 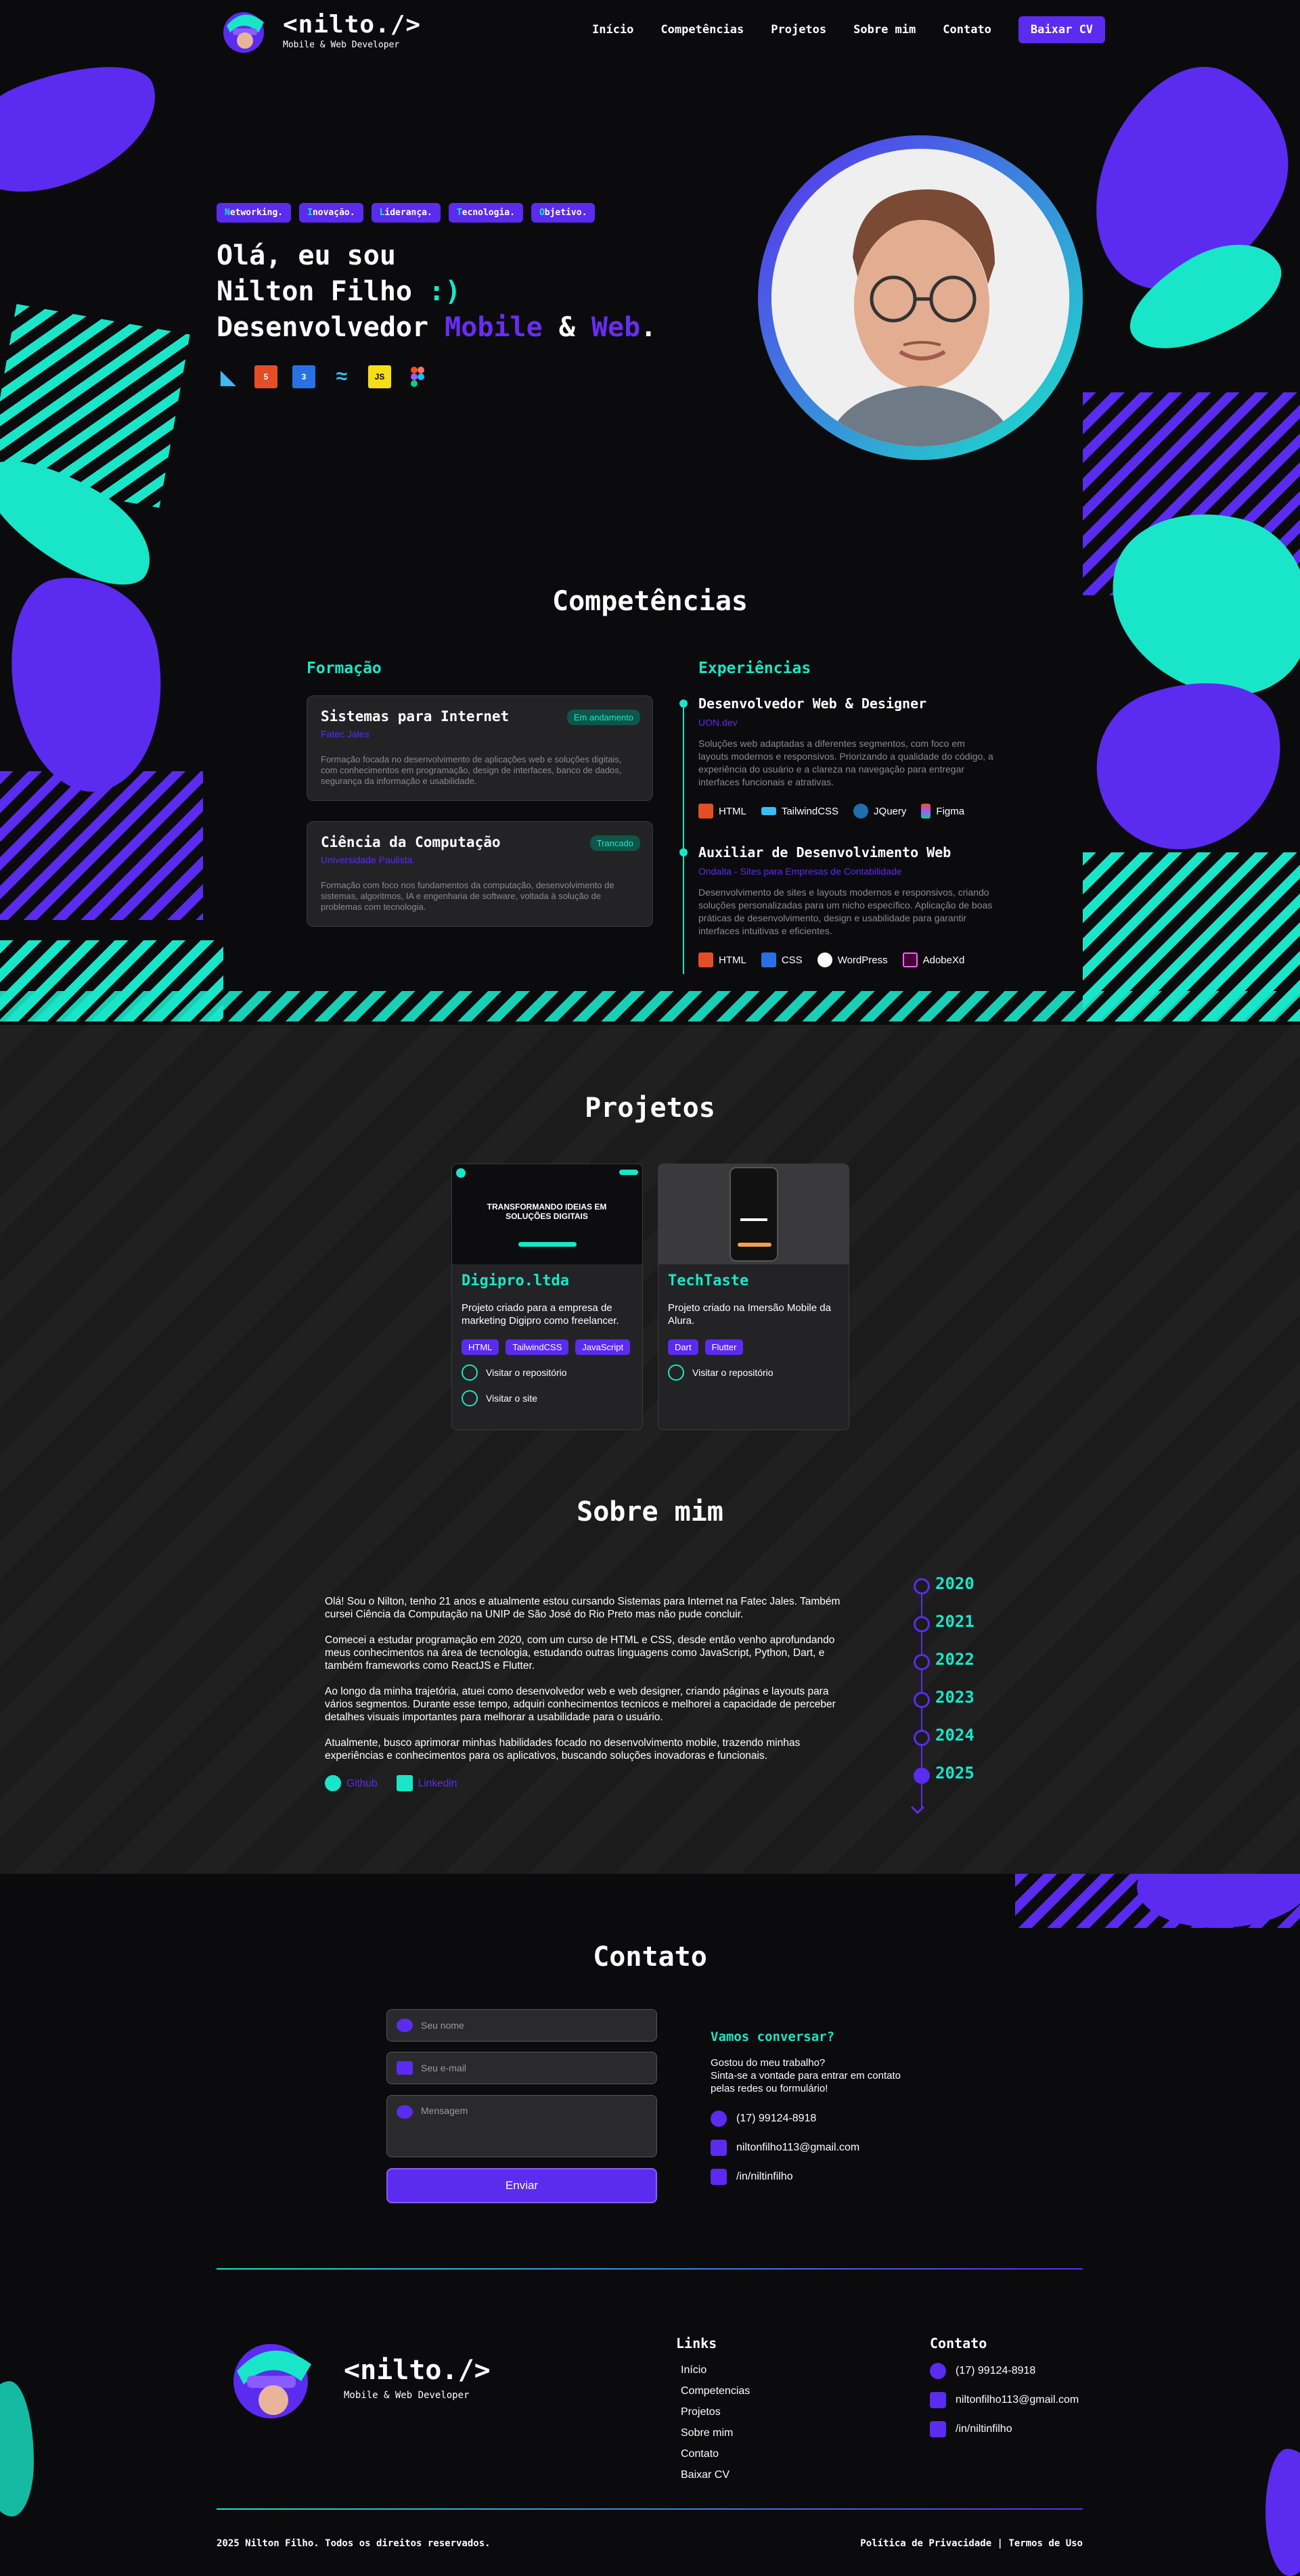 I want to click on formacao-title: Formação, so click(x=344, y=668).